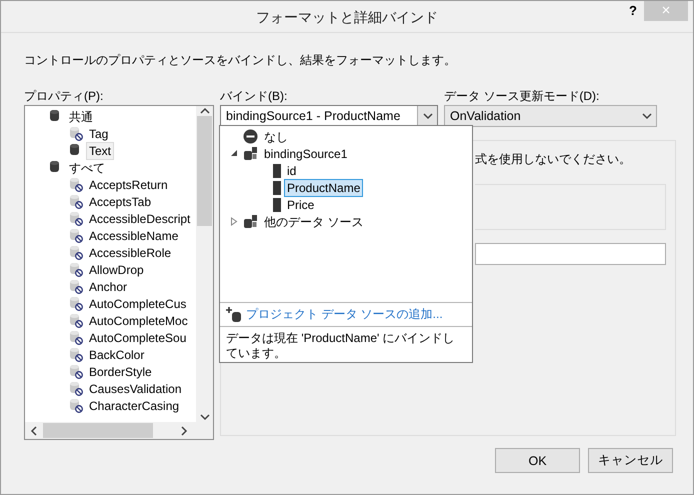 The image size is (694, 495). What do you see at coordinates (313, 221) in the screenshot?
I see `binding-source-item: 他のデータ ソース` at bounding box center [313, 221].